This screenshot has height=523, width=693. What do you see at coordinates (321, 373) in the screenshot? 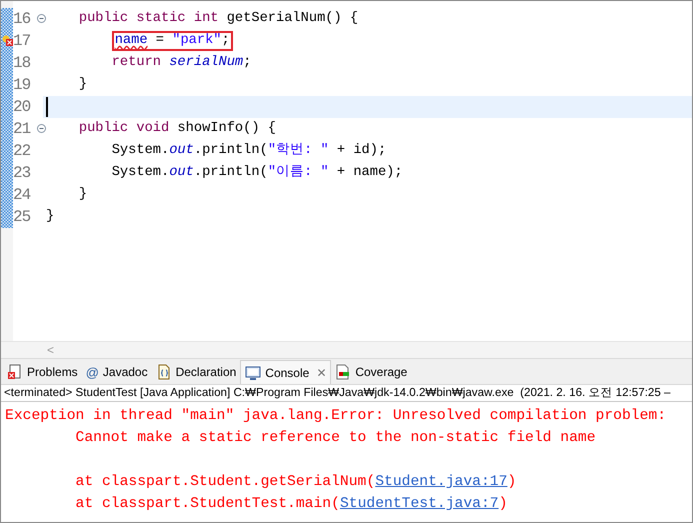
I see `close-icon: ✕` at bounding box center [321, 373].